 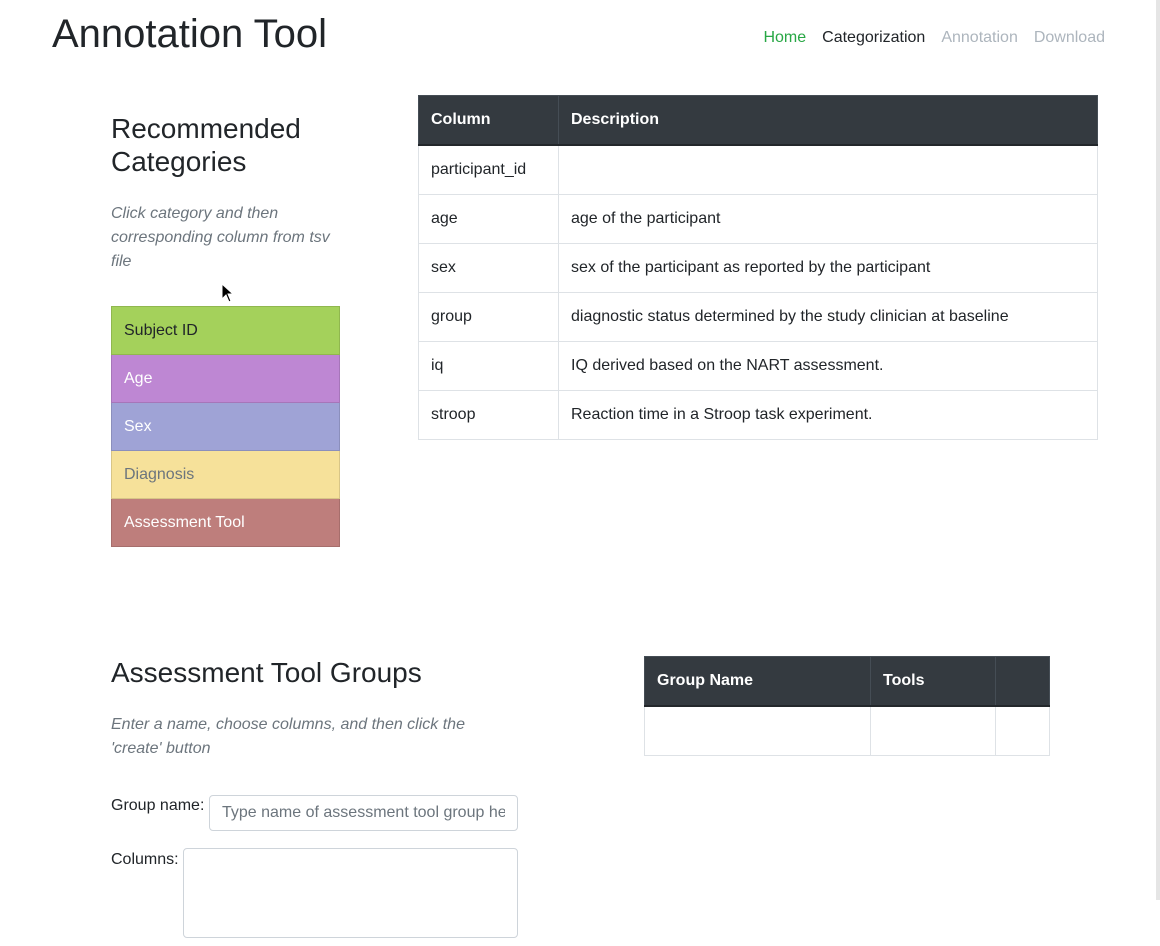 What do you see at coordinates (488, 317) in the screenshot?
I see `column-name-cell: group` at bounding box center [488, 317].